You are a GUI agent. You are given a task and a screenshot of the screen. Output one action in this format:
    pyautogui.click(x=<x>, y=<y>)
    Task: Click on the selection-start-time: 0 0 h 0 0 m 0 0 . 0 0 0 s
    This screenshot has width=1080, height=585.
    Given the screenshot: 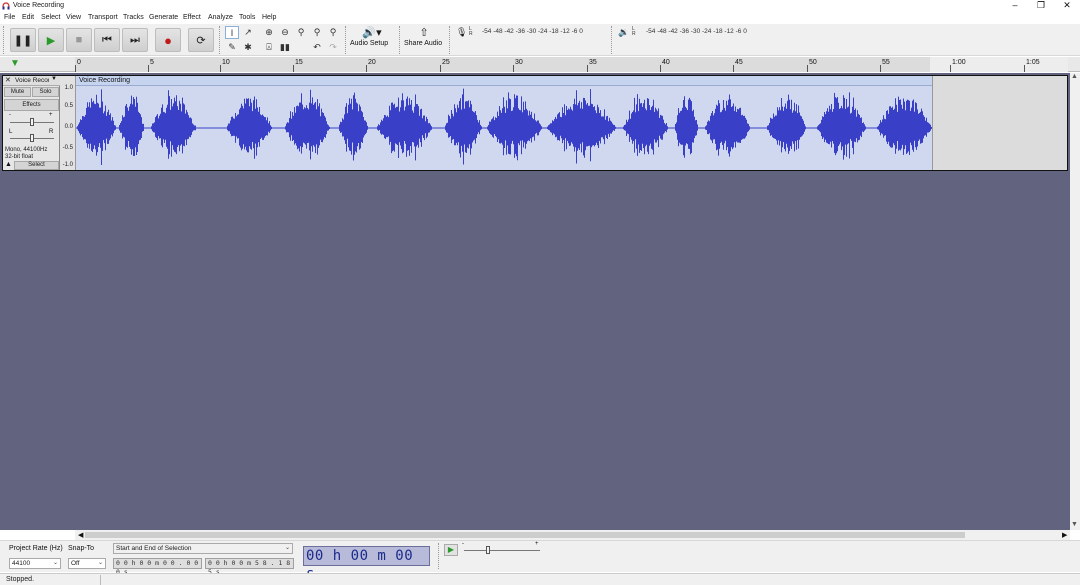 What is the action you would take?
    pyautogui.click(x=157, y=567)
    